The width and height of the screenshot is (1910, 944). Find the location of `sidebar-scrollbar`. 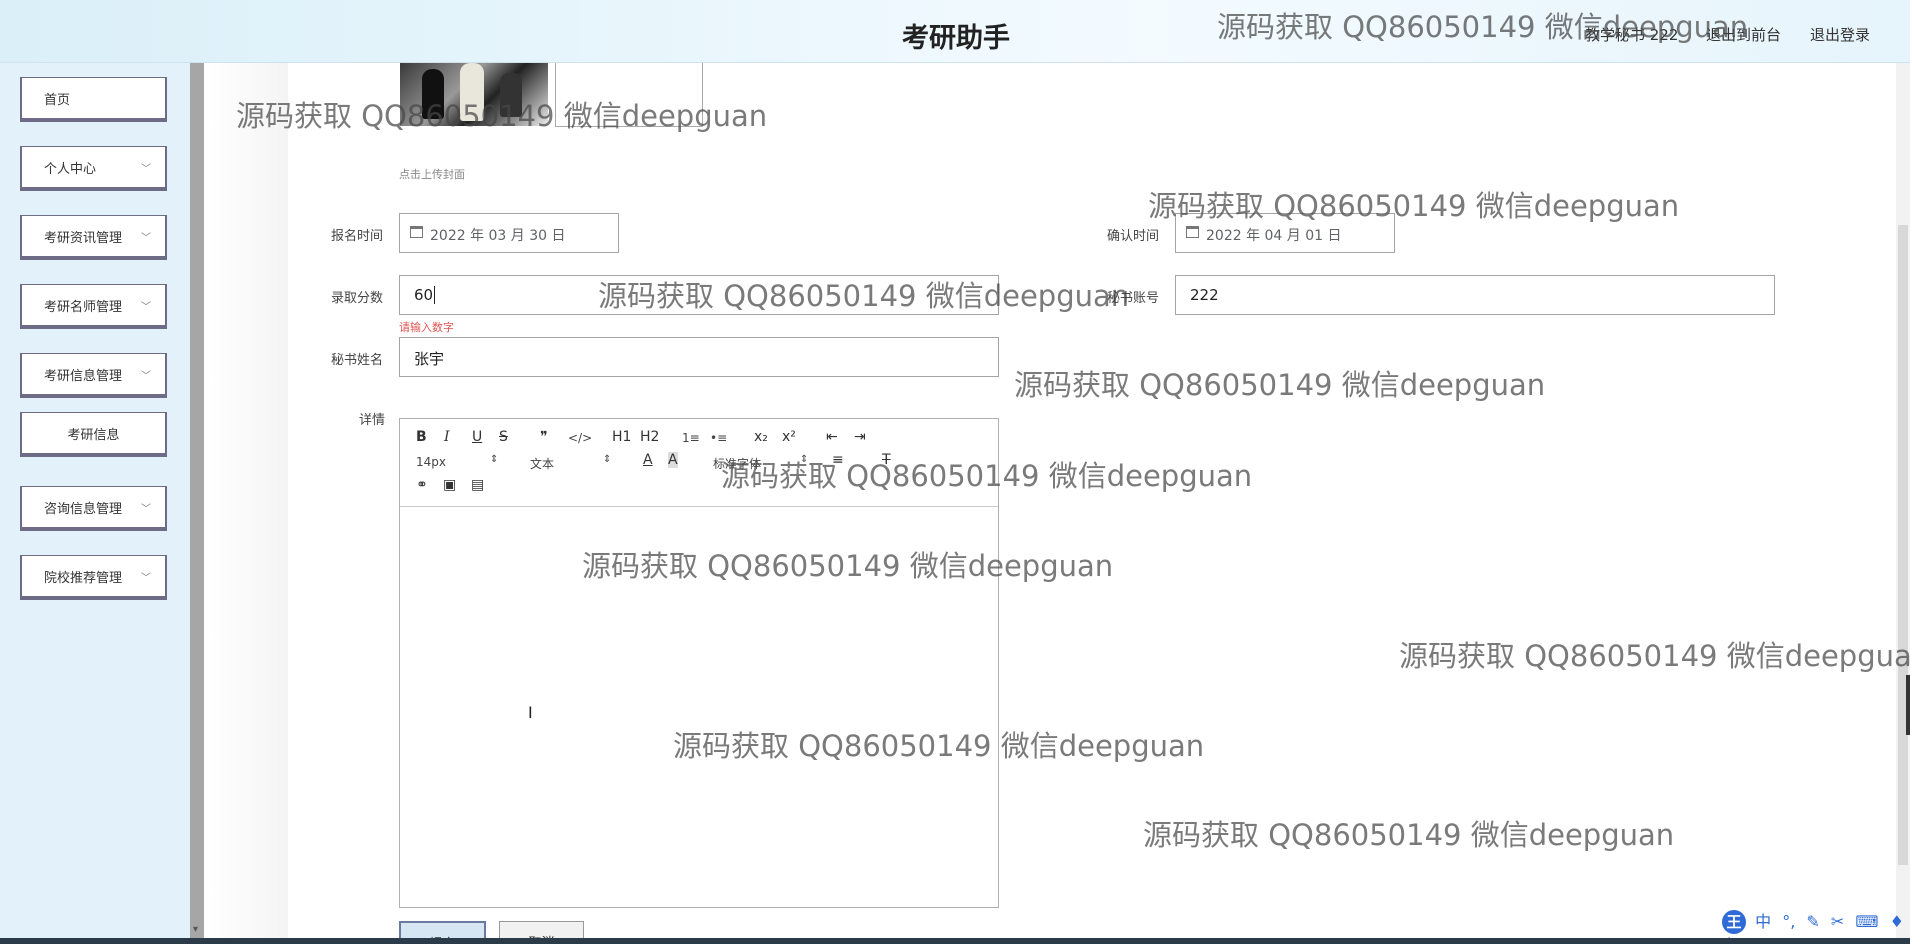

sidebar-scrollbar is located at coordinates (197, 503).